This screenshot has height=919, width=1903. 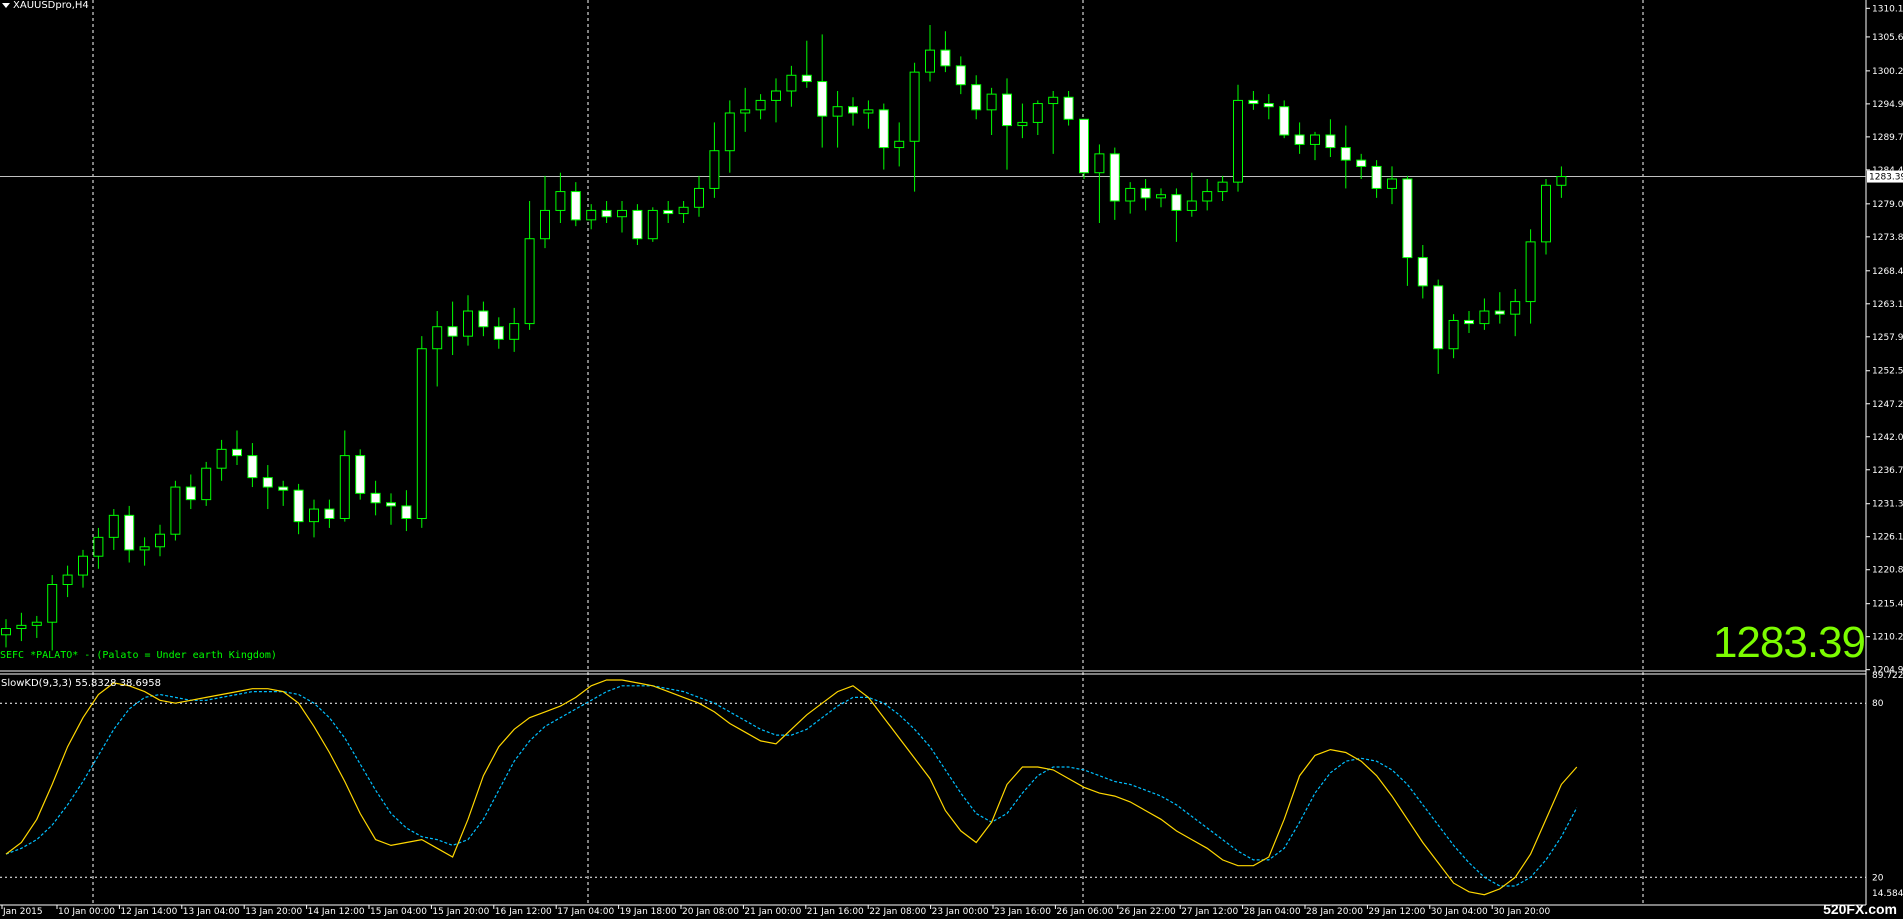 What do you see at coordinates (1887, 238) in the screenshot?
I see `price-tick-label: 1273.80` at bounding box center [1887, 238].